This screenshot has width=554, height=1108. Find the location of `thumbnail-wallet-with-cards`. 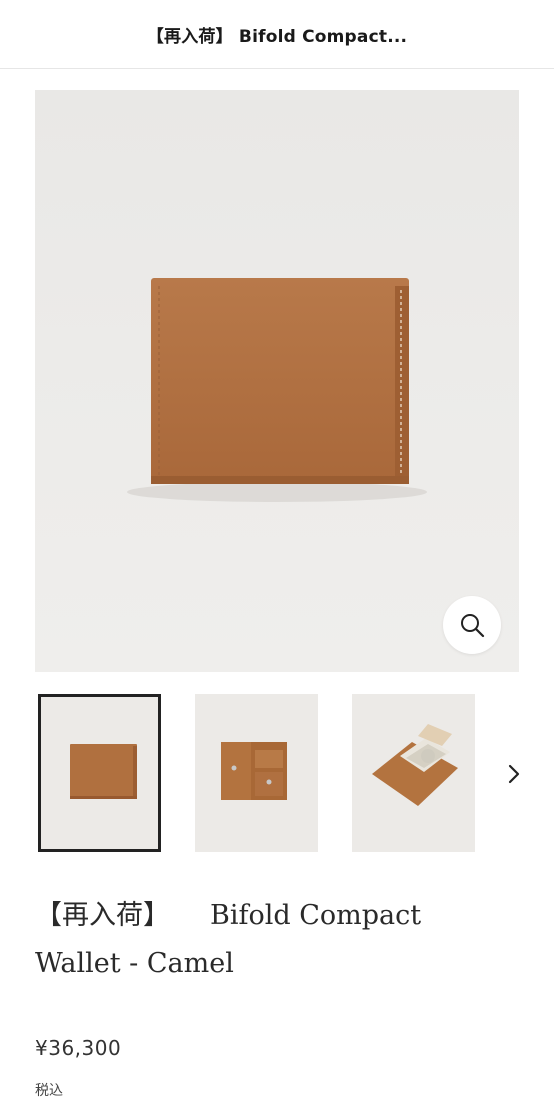

thumbnail-wallet-with-cards is located at coordinates (413, 773).